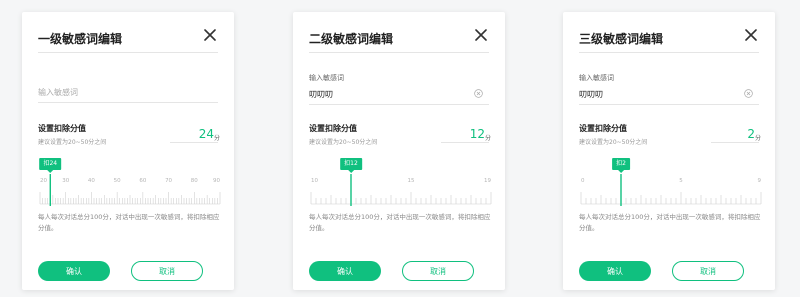  I want to click on slider-tick-label: 90, so click(216, 181).